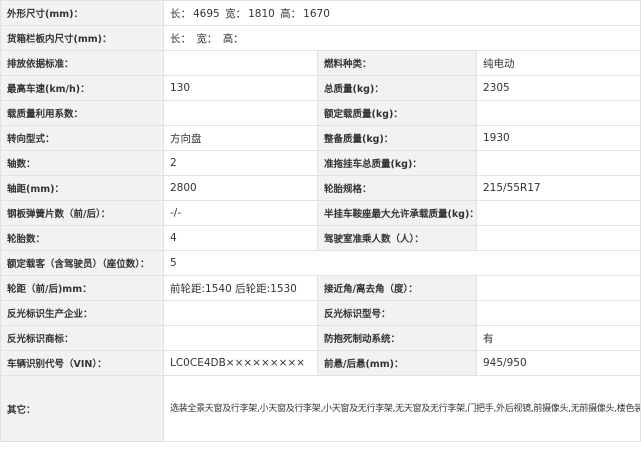  I want to click on field-label: 其它：, so click(82, 408).